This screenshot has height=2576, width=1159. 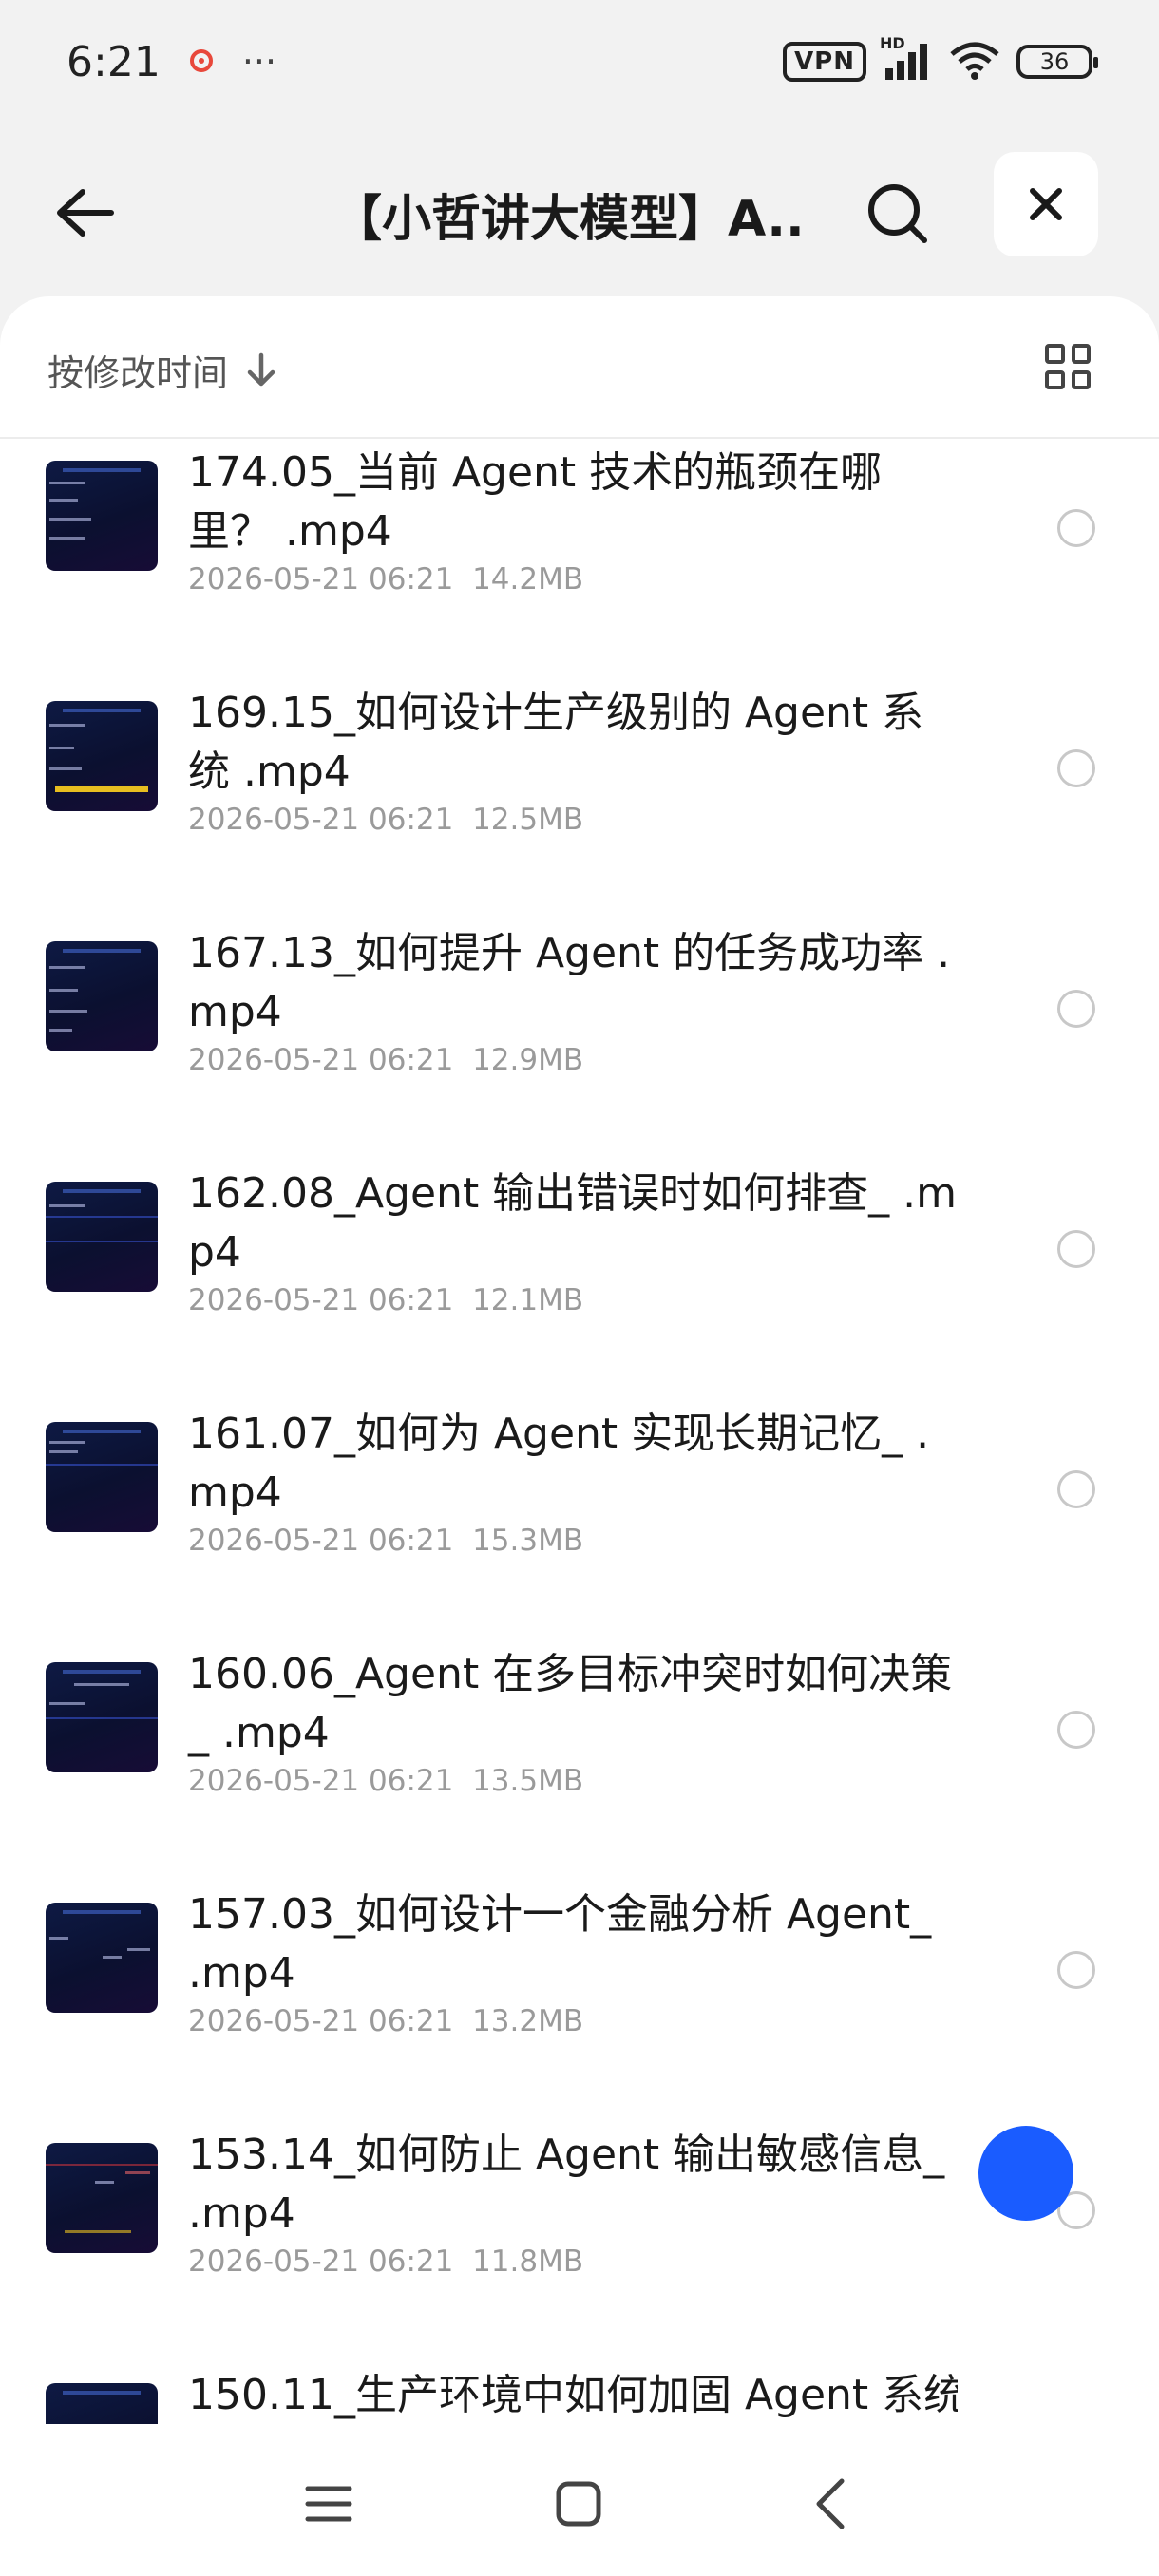 What do you see at coordinates (528, 1781) in the screenshot?
I see `file-size: 13.5MB` at bounding box center [528, 1781].